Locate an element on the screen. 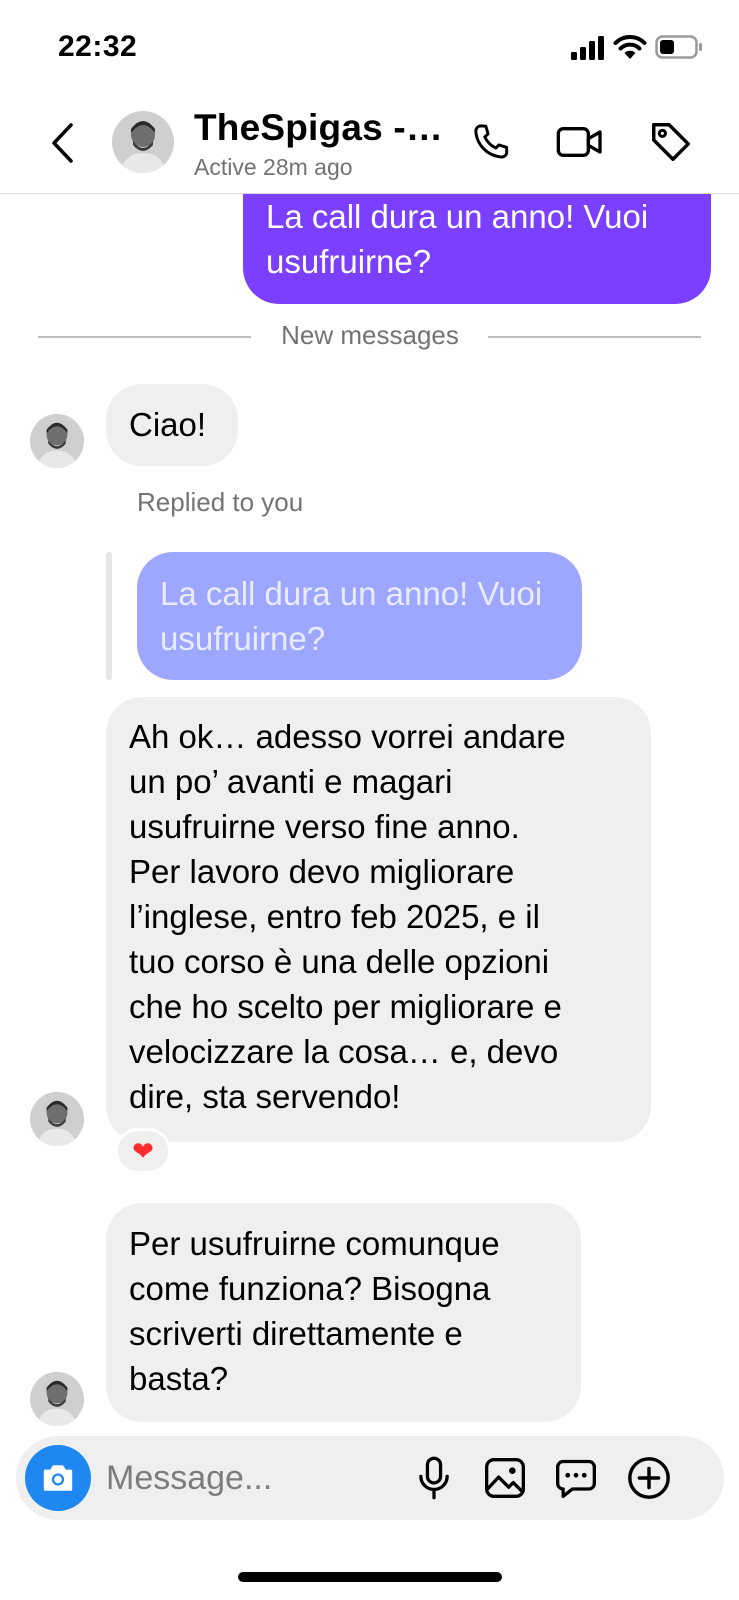  message-text-line: l’inglese, entro feb 2025, e il is located at coordinates (334, 916).